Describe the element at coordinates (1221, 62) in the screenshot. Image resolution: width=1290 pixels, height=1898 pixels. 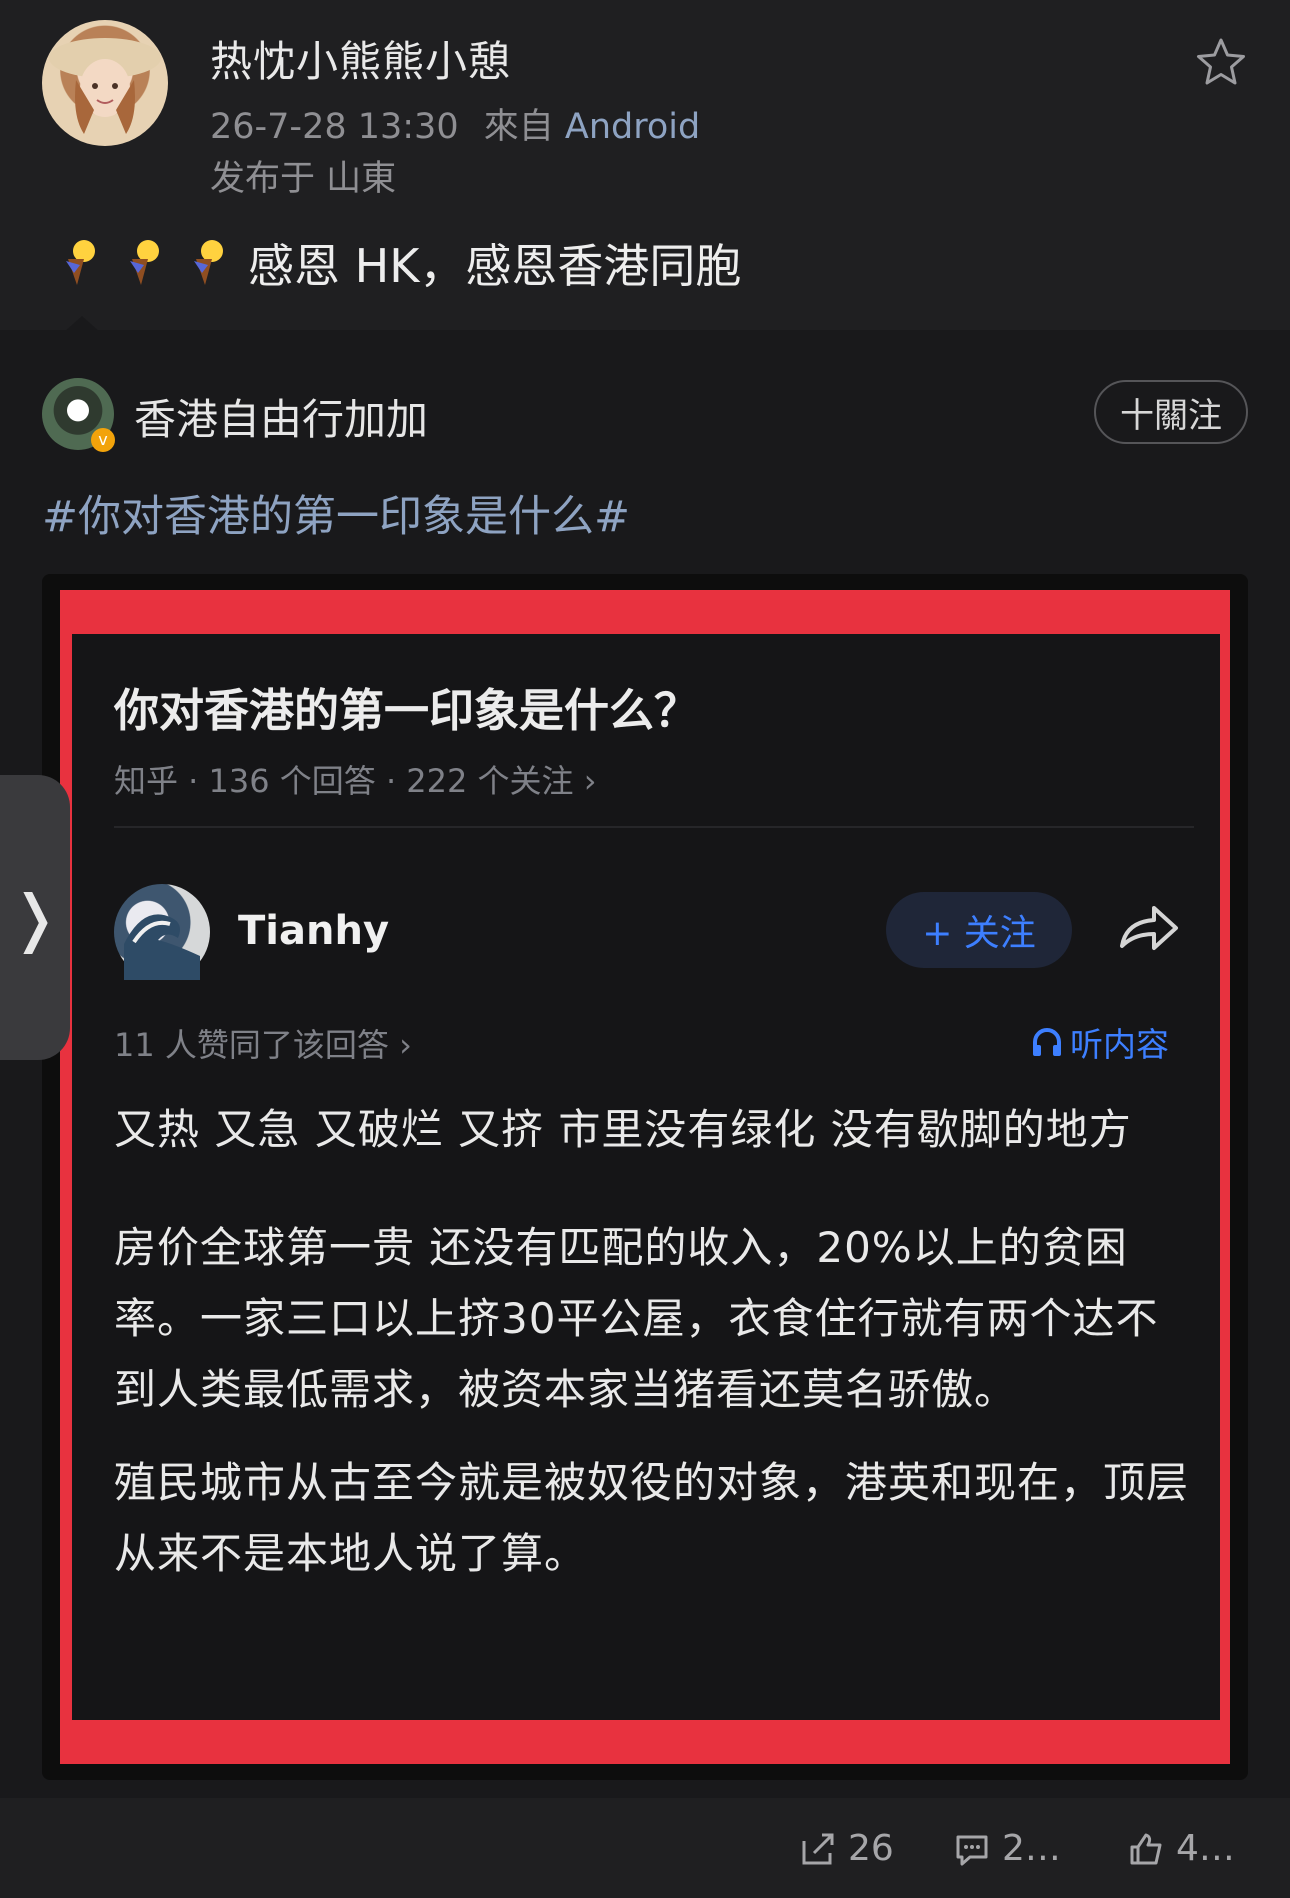
I see `favorite-star-icon` at that location.